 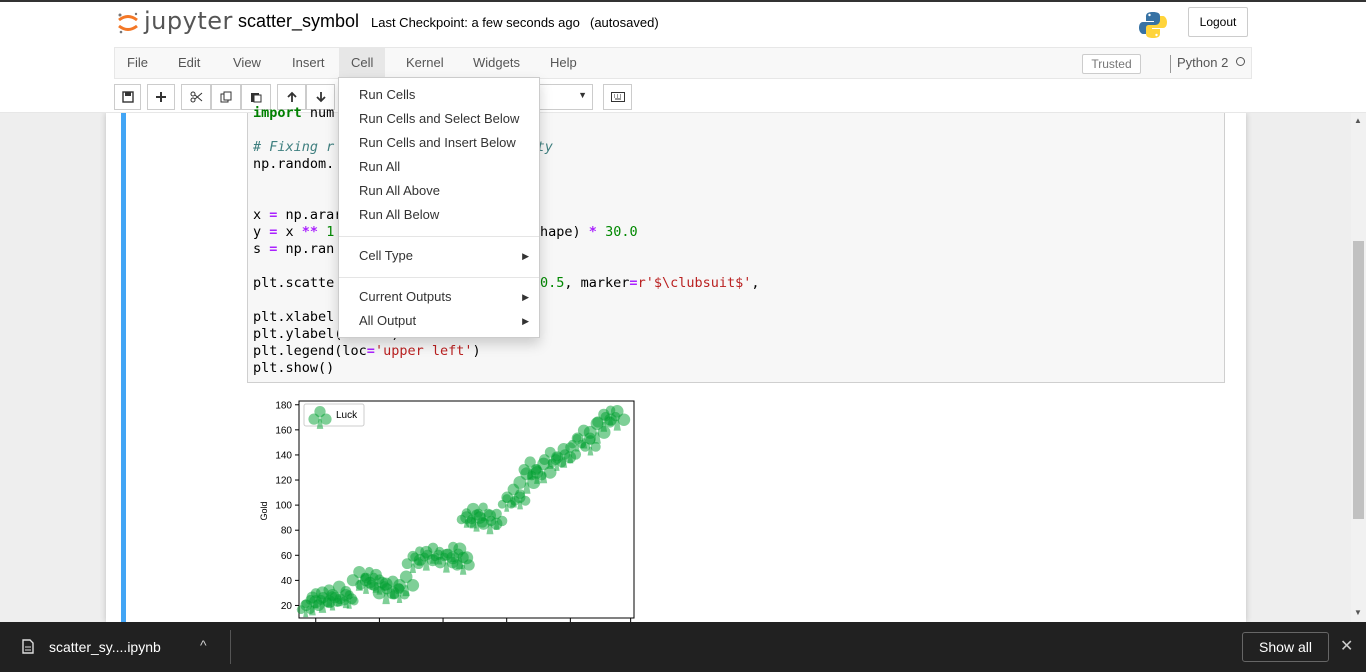 What do you see at coordinates (256, 98) in the screenshot?
I see `paste-icon` at bounding box center [256, 98].